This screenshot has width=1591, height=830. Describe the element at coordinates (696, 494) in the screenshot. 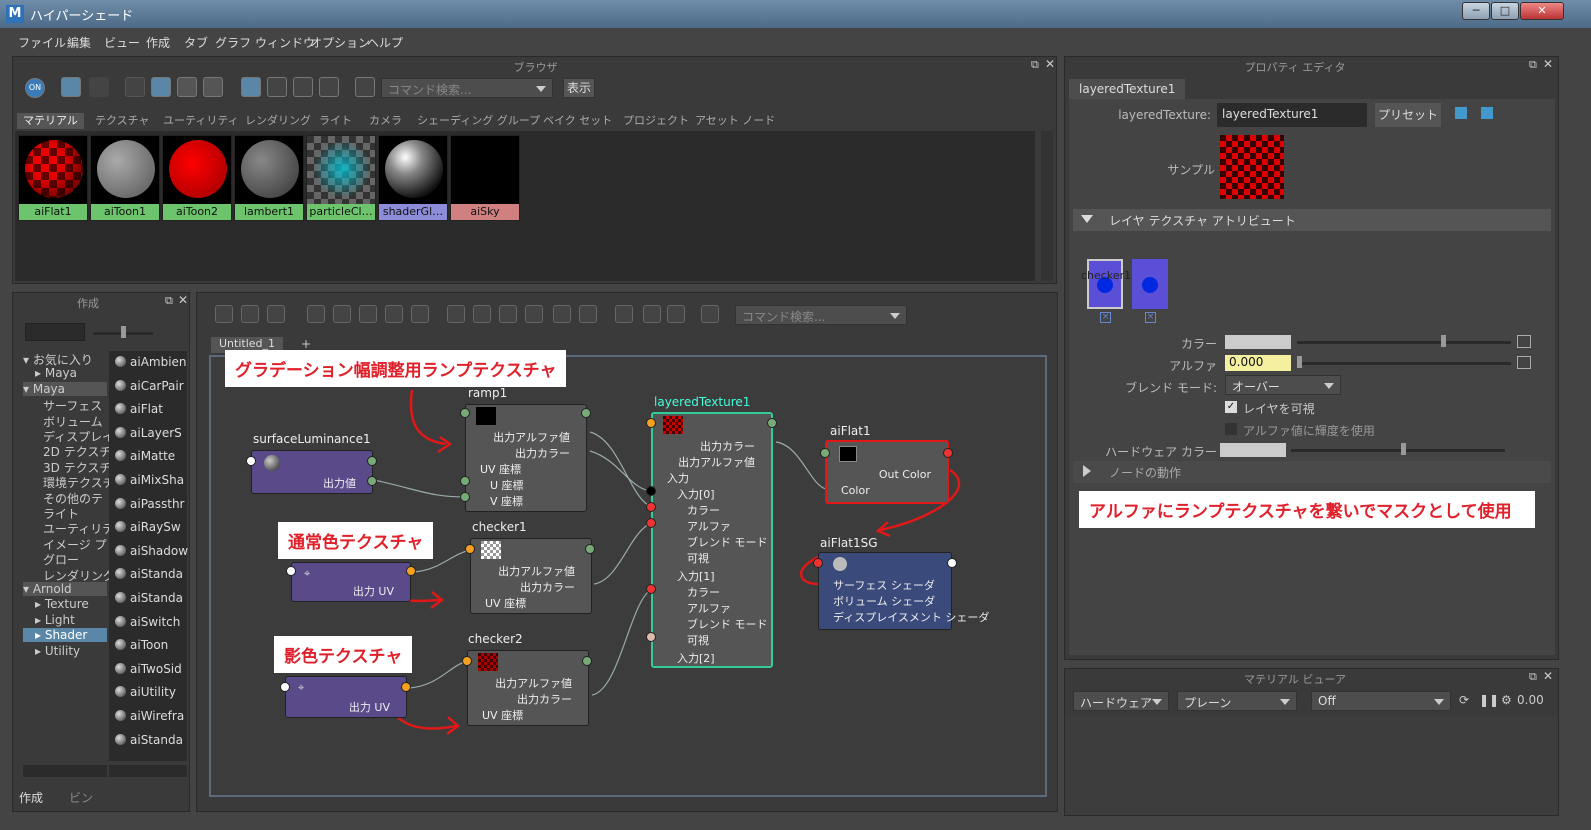

I see `port-label: 入力[0]` at that location.